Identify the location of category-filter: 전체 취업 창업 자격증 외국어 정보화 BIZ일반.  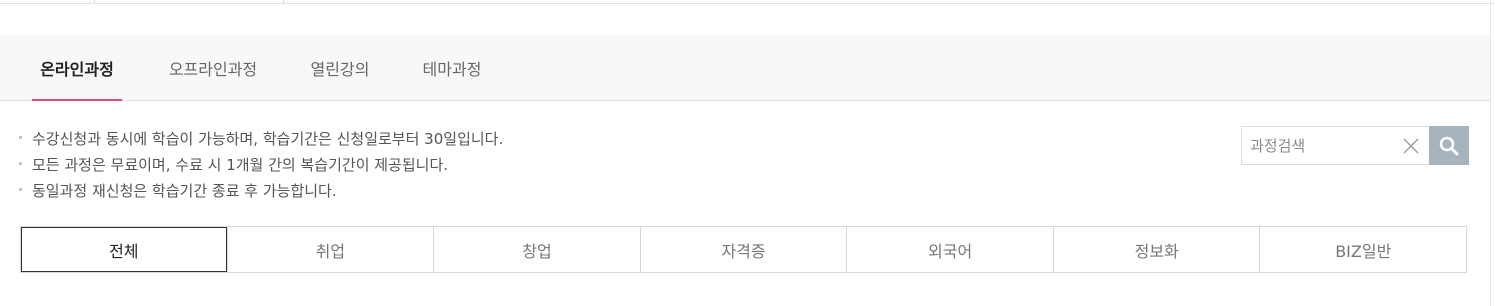
(743, 249).